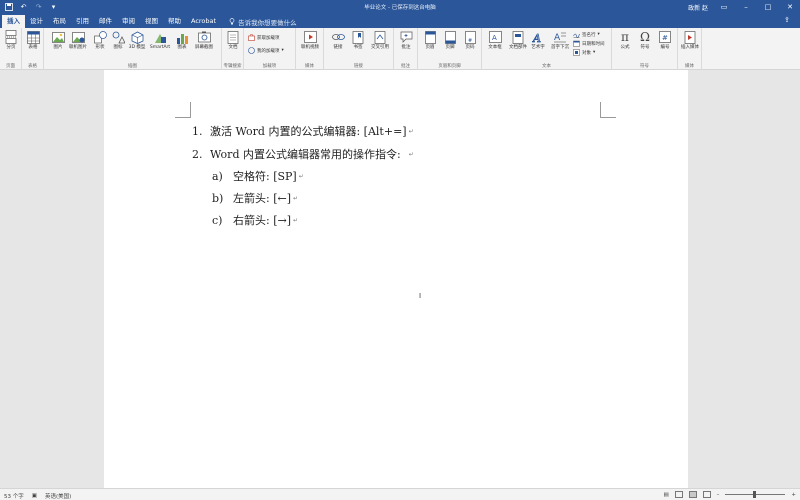 Image resolution: width=800 pixels, height=500 pixels. Describe the element at coordinates (420, 296) in the screenshot. I see `ibeam-cursor-icon: I` at that location.